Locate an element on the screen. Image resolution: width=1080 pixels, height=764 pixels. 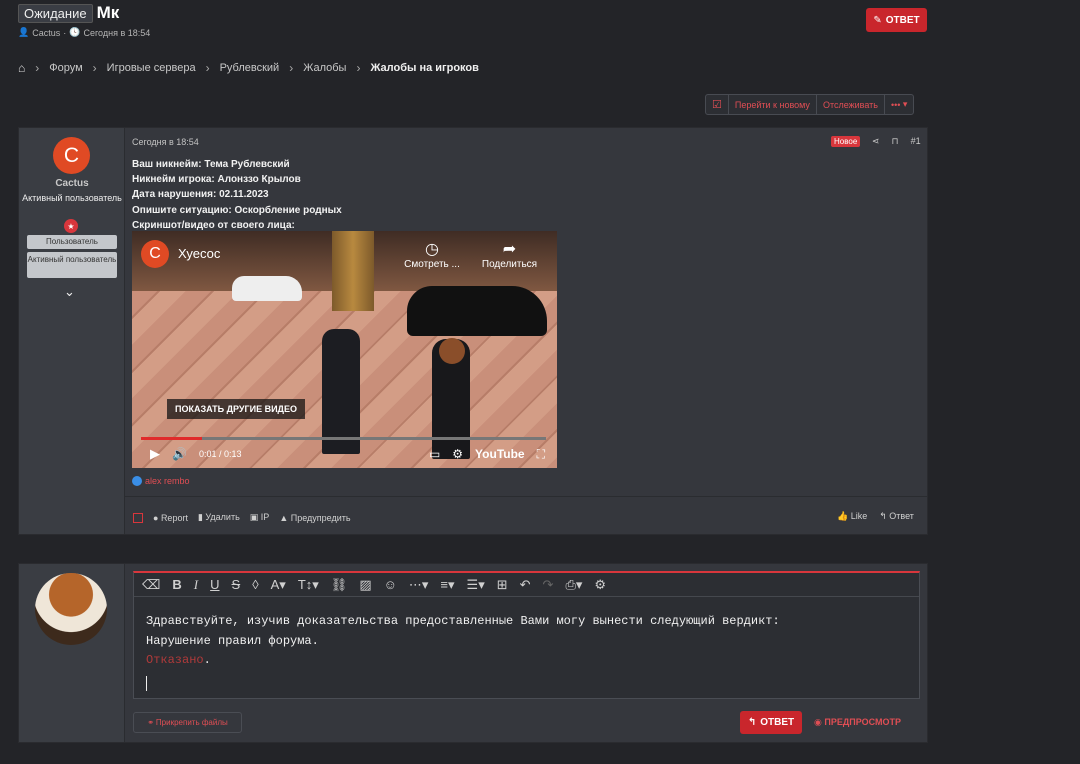
thread-toolbar: ☑ Перейти к новому Отслеживать ••• ▾ is located at coordinates (810, 104).